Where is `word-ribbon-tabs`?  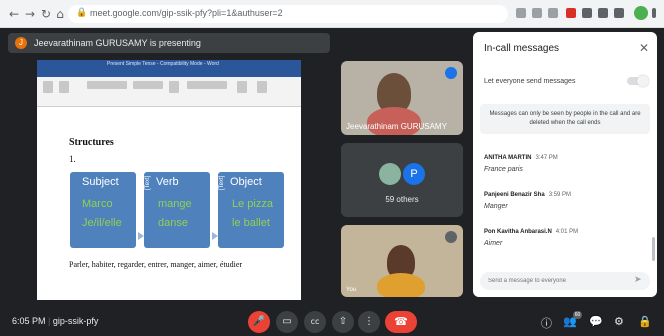 word-ribbon-tabs is located at coordinates (169, 73).